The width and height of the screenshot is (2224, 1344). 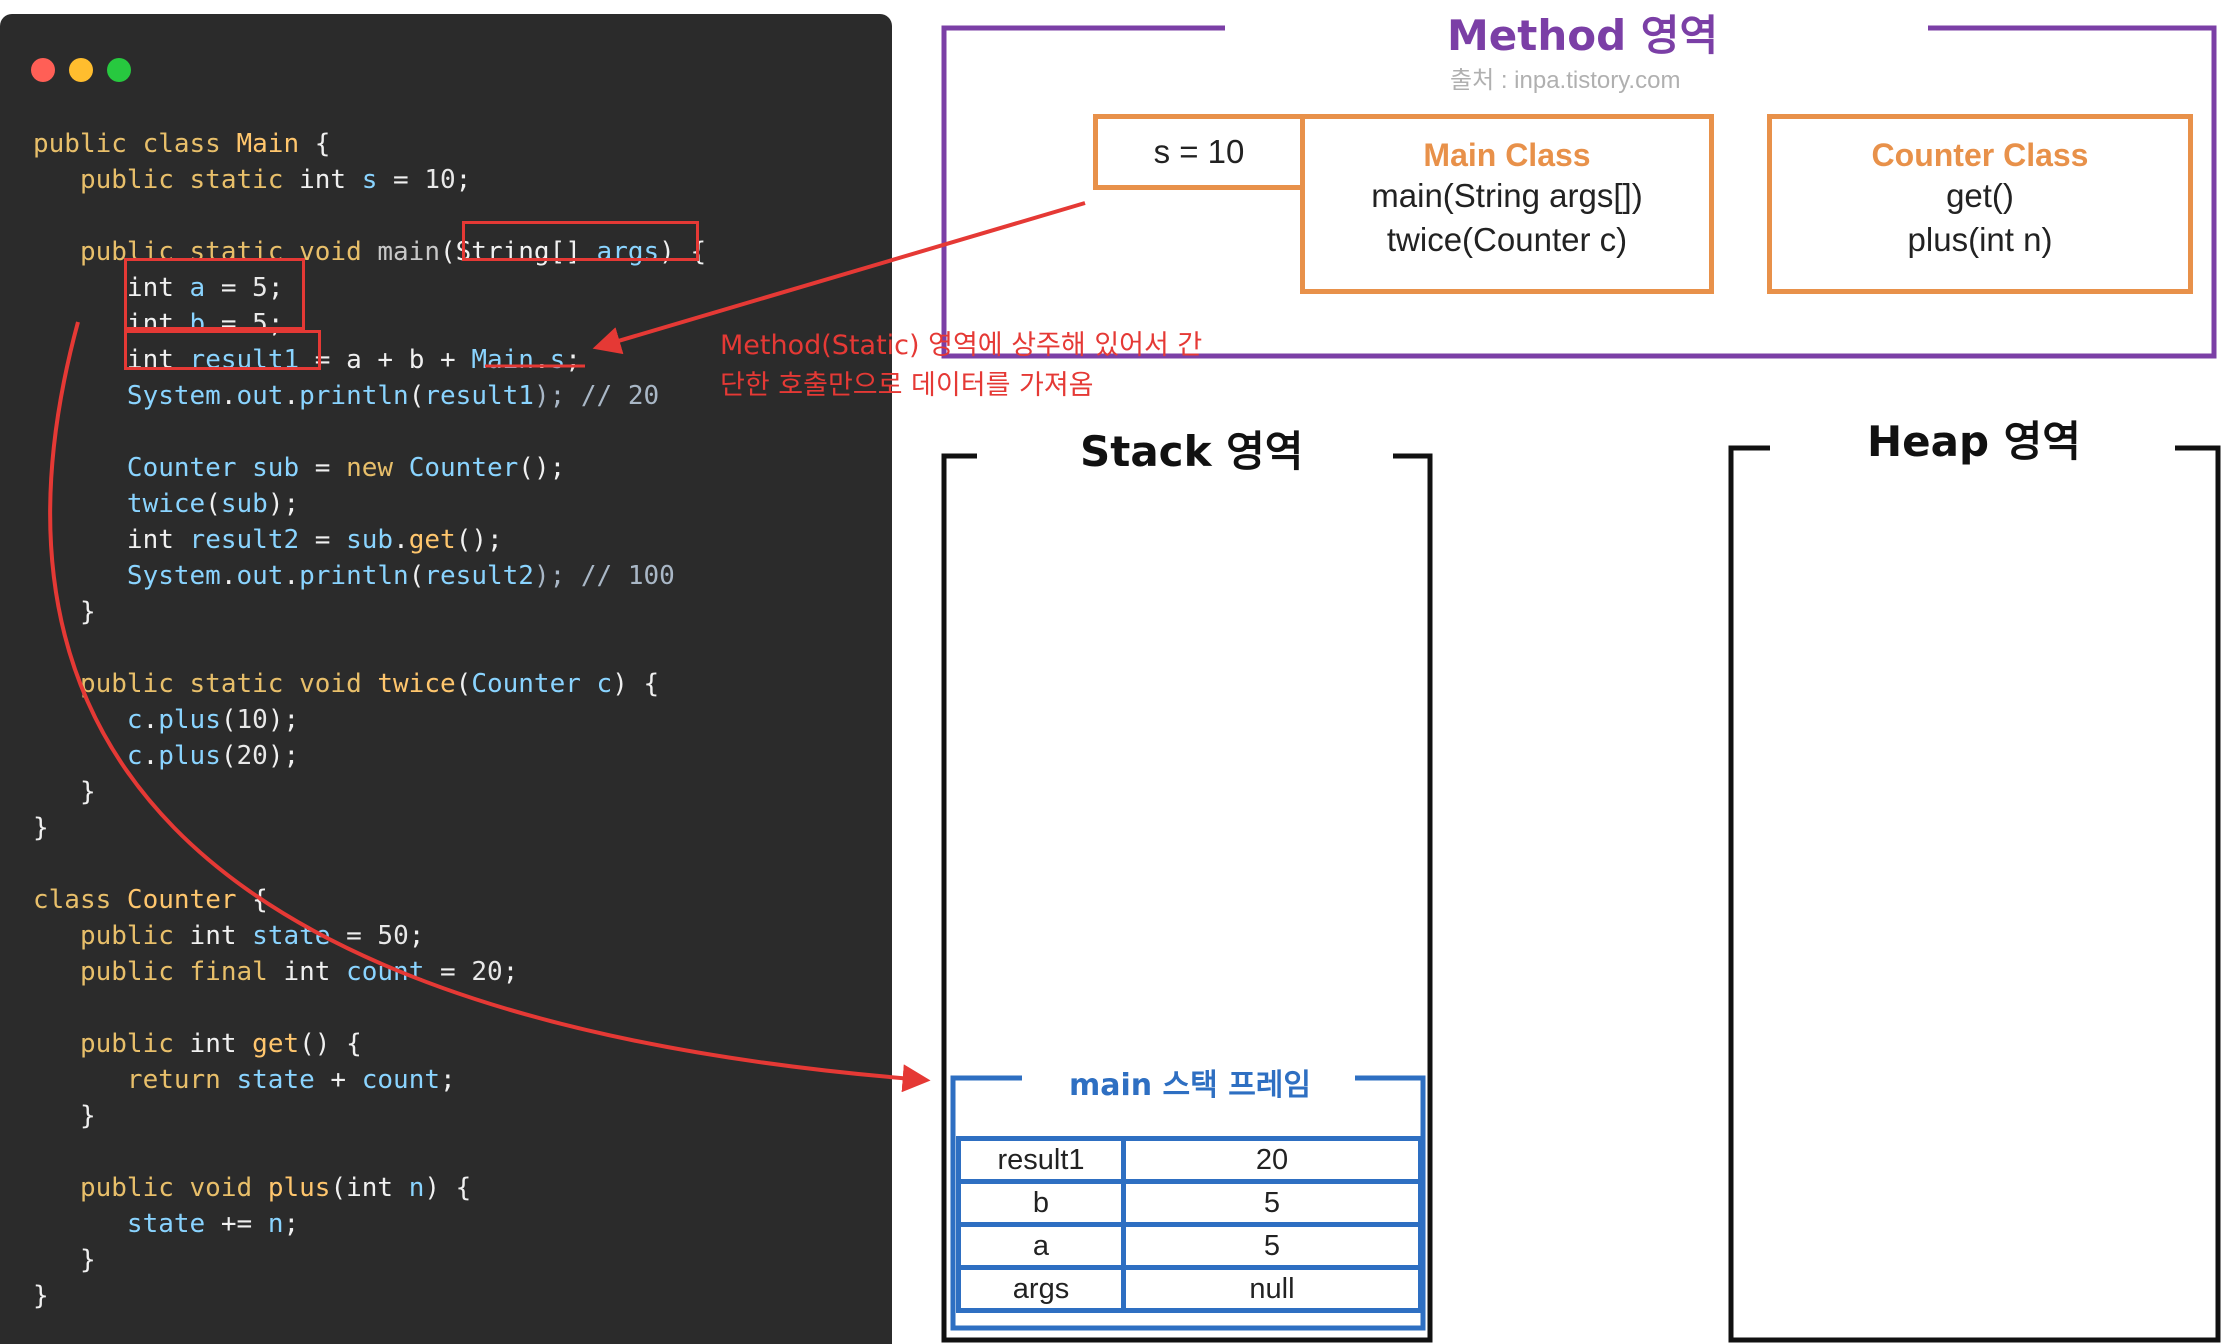 I want to click on code-token: public static, so click(x=166, y=180).